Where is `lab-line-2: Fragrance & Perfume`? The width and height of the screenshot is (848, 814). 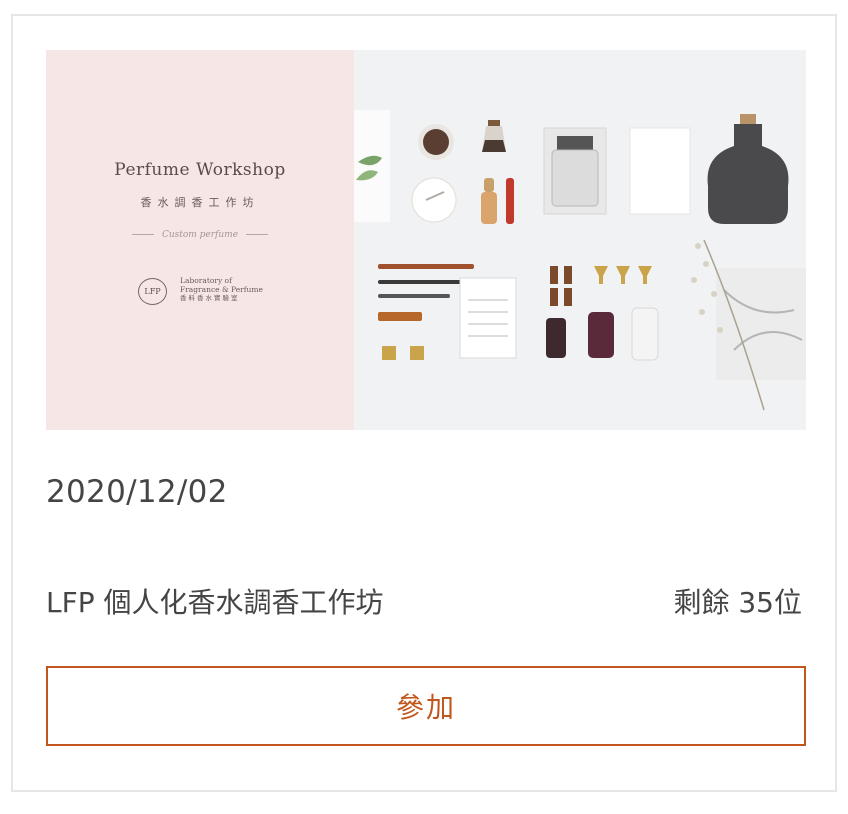
lab-line-2: Fragrance & Perfume is located at coordinates (221, 289).